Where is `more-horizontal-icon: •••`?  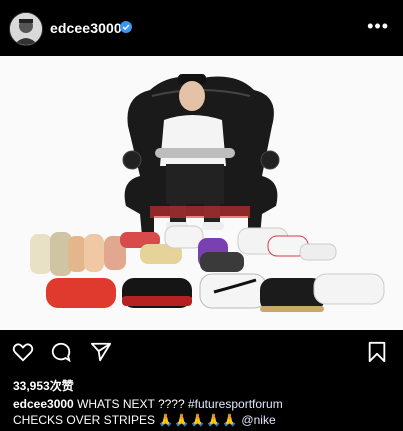
more-horizontal-icon: ••• is located at coordinates (378, 26).